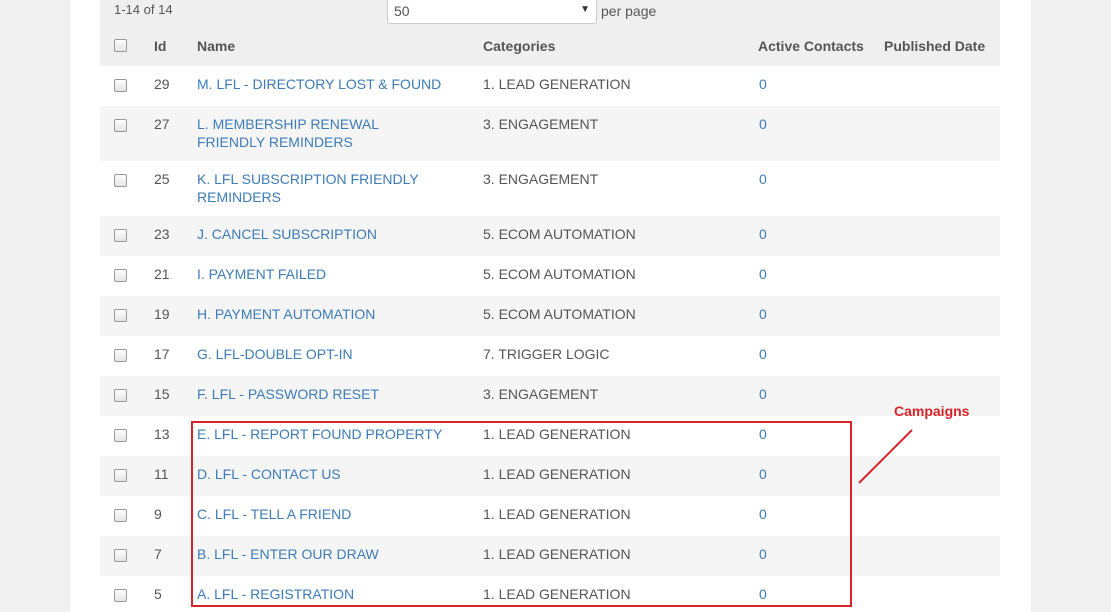  What do you see at coordinates (162, 394) in the screenshot?
I see `row-id: 15` at bounding box center [162, 394].